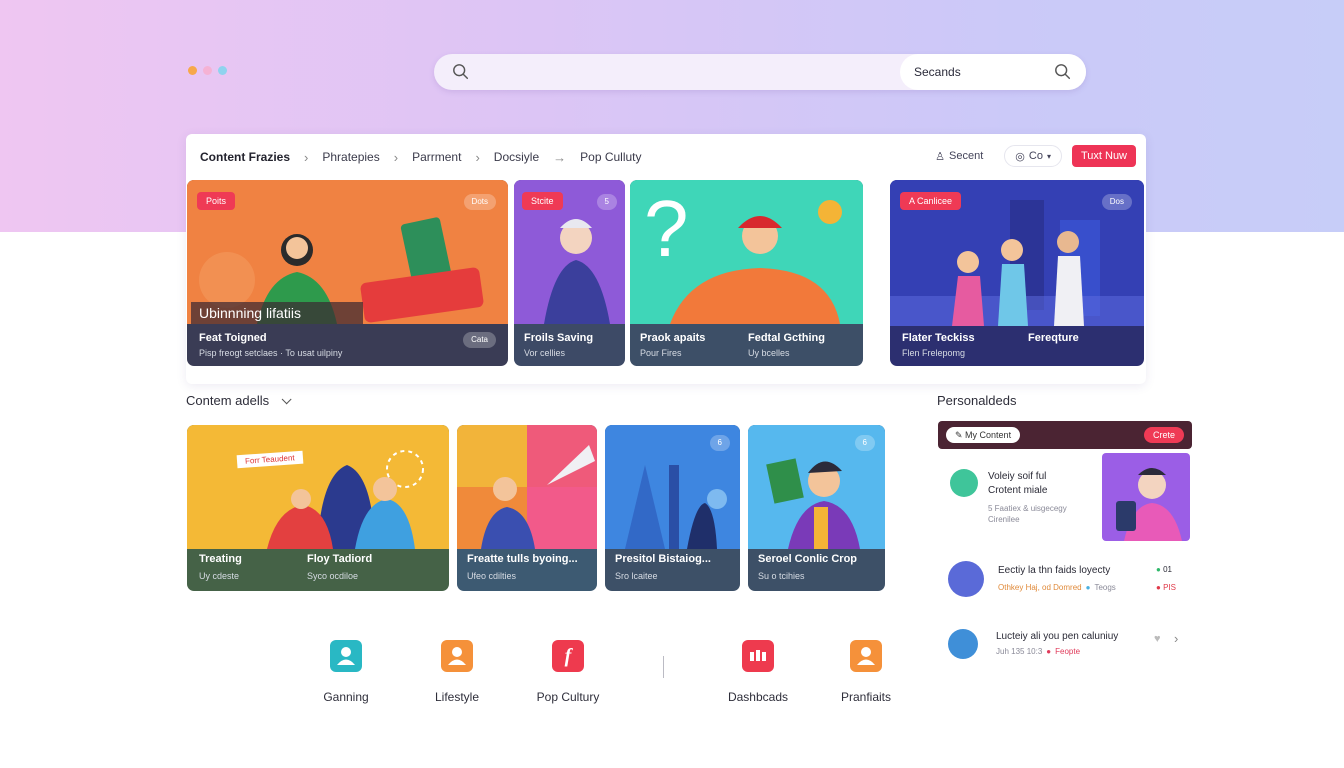 This screenshot has height=768, width=1344. I want to click on category-premiums: Pranfiaits, so click(866, 672).